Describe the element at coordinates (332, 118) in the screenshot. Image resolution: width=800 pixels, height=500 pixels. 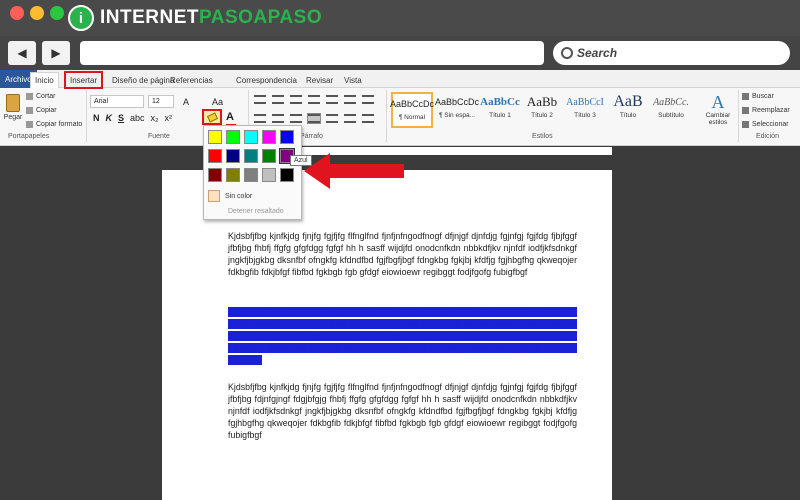
I see `line-spacing-icon` at that location.